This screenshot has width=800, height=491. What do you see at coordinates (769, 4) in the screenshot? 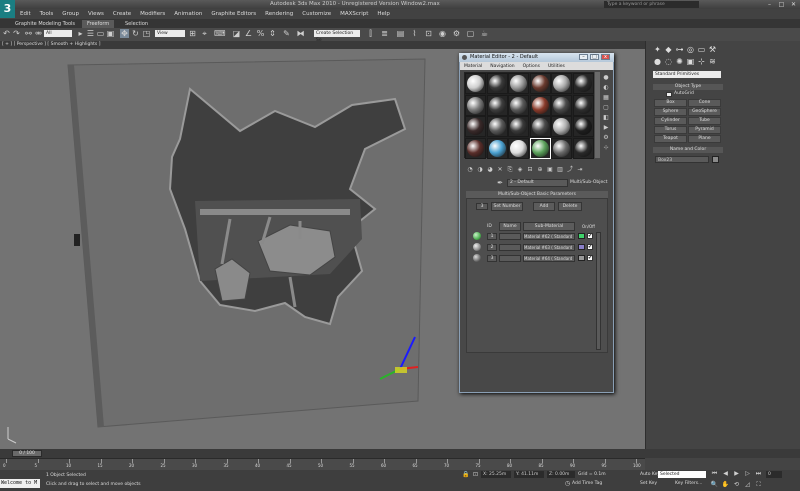
I see `minimize-button: –` at bounding box center [769, 4].